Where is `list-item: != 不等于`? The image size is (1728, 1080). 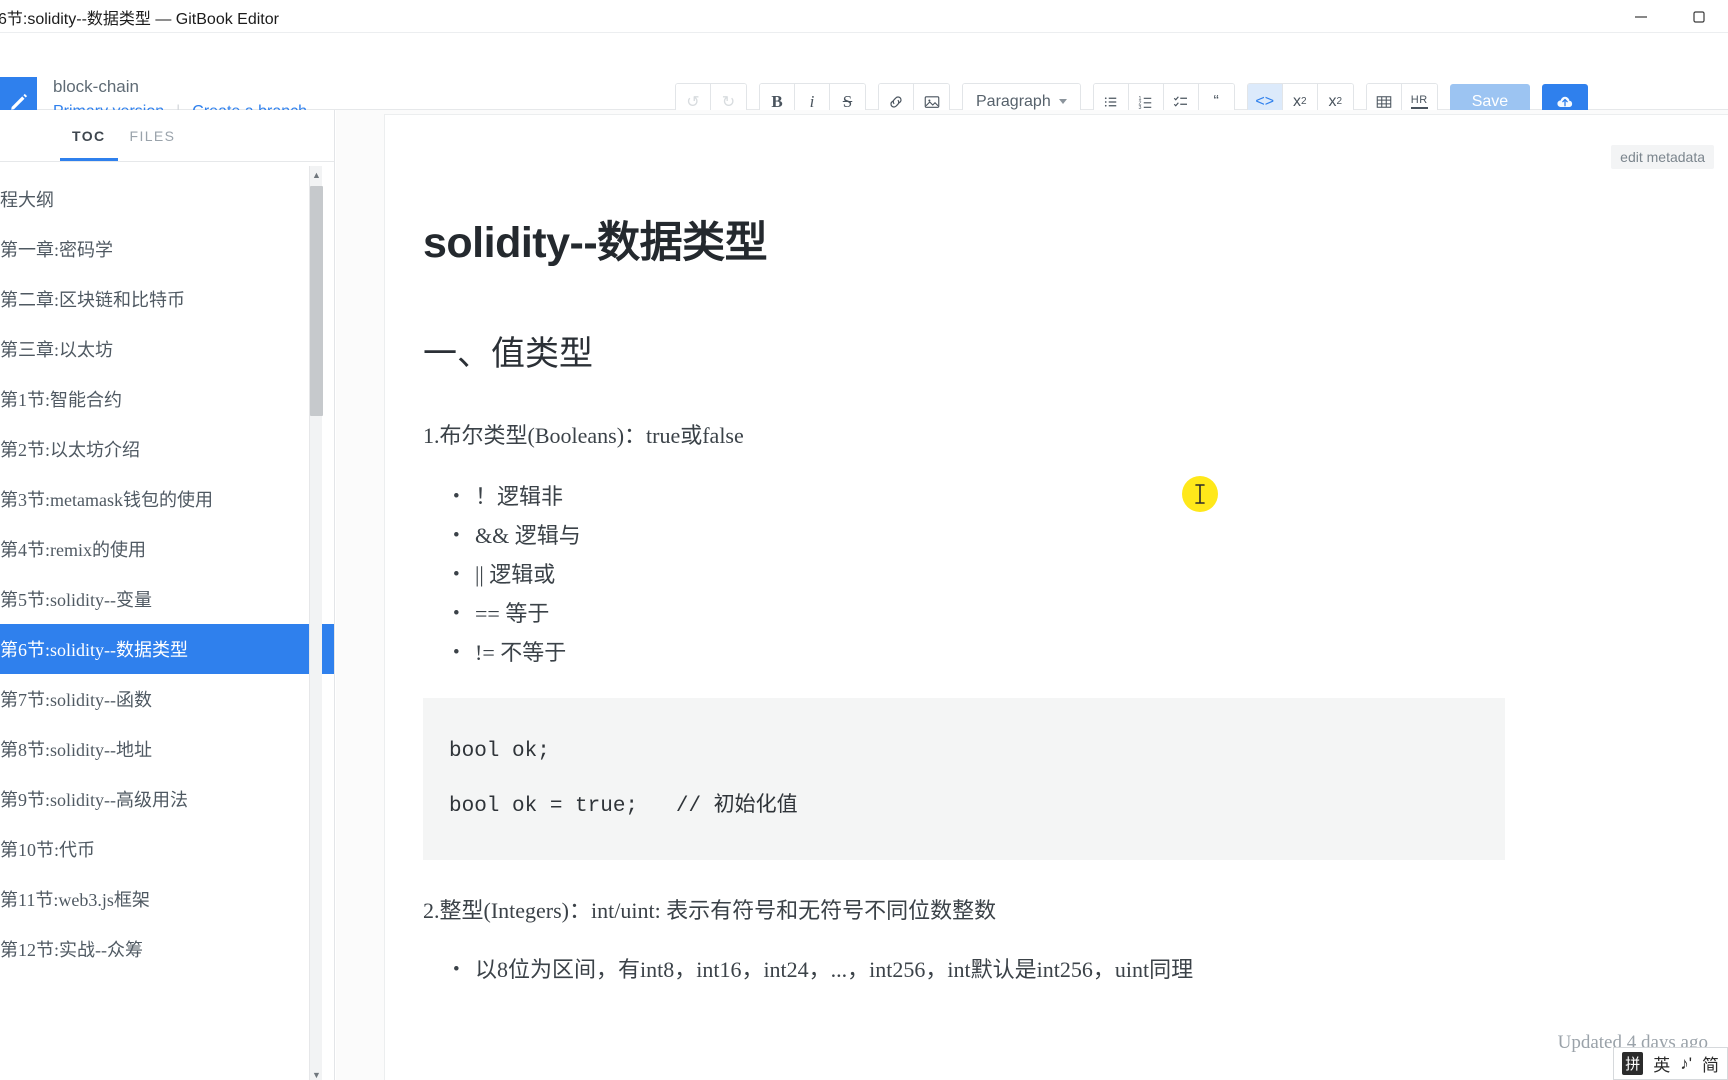
list-item: != 不等于 is located at coordinates (1028, 652).